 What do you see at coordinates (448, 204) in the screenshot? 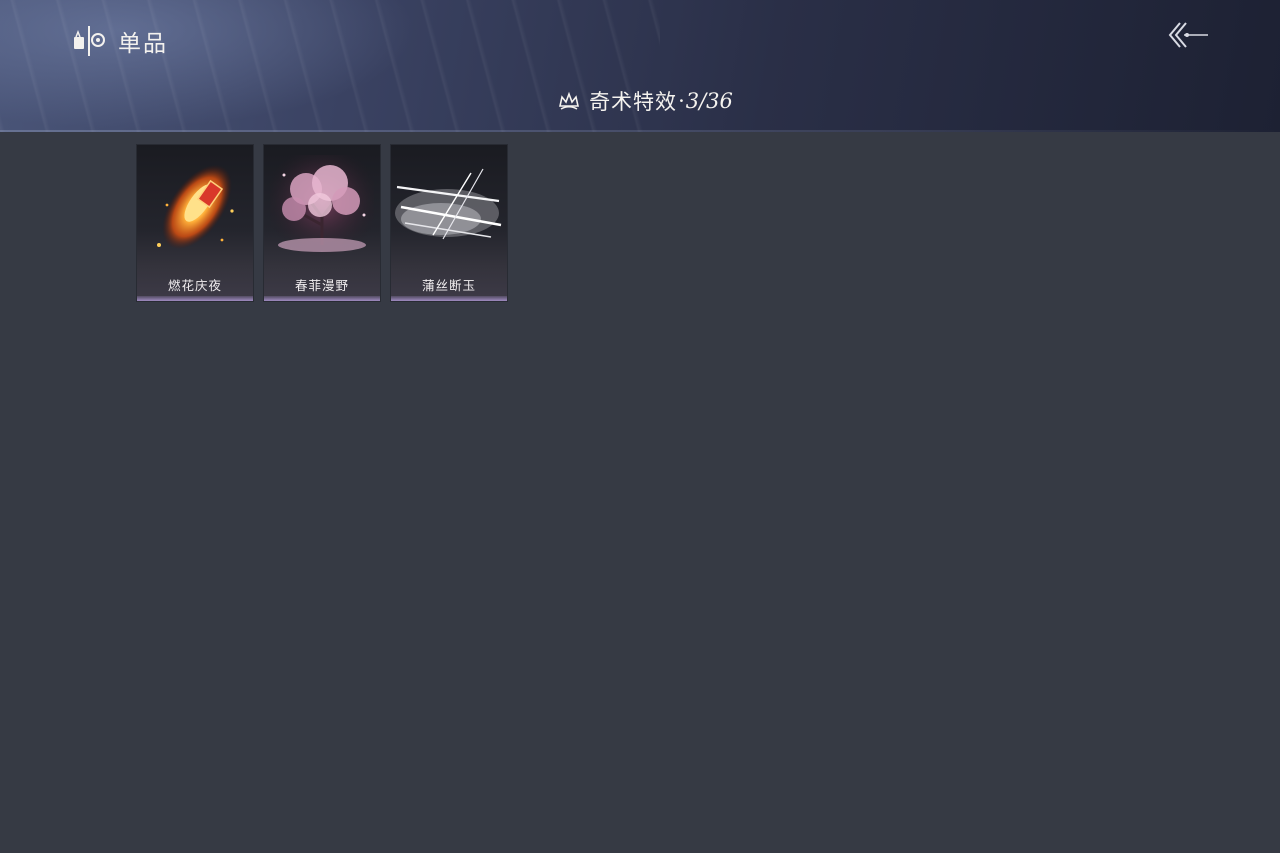
I see `silver-slash-effect-art` at bounding box center [448, 204].